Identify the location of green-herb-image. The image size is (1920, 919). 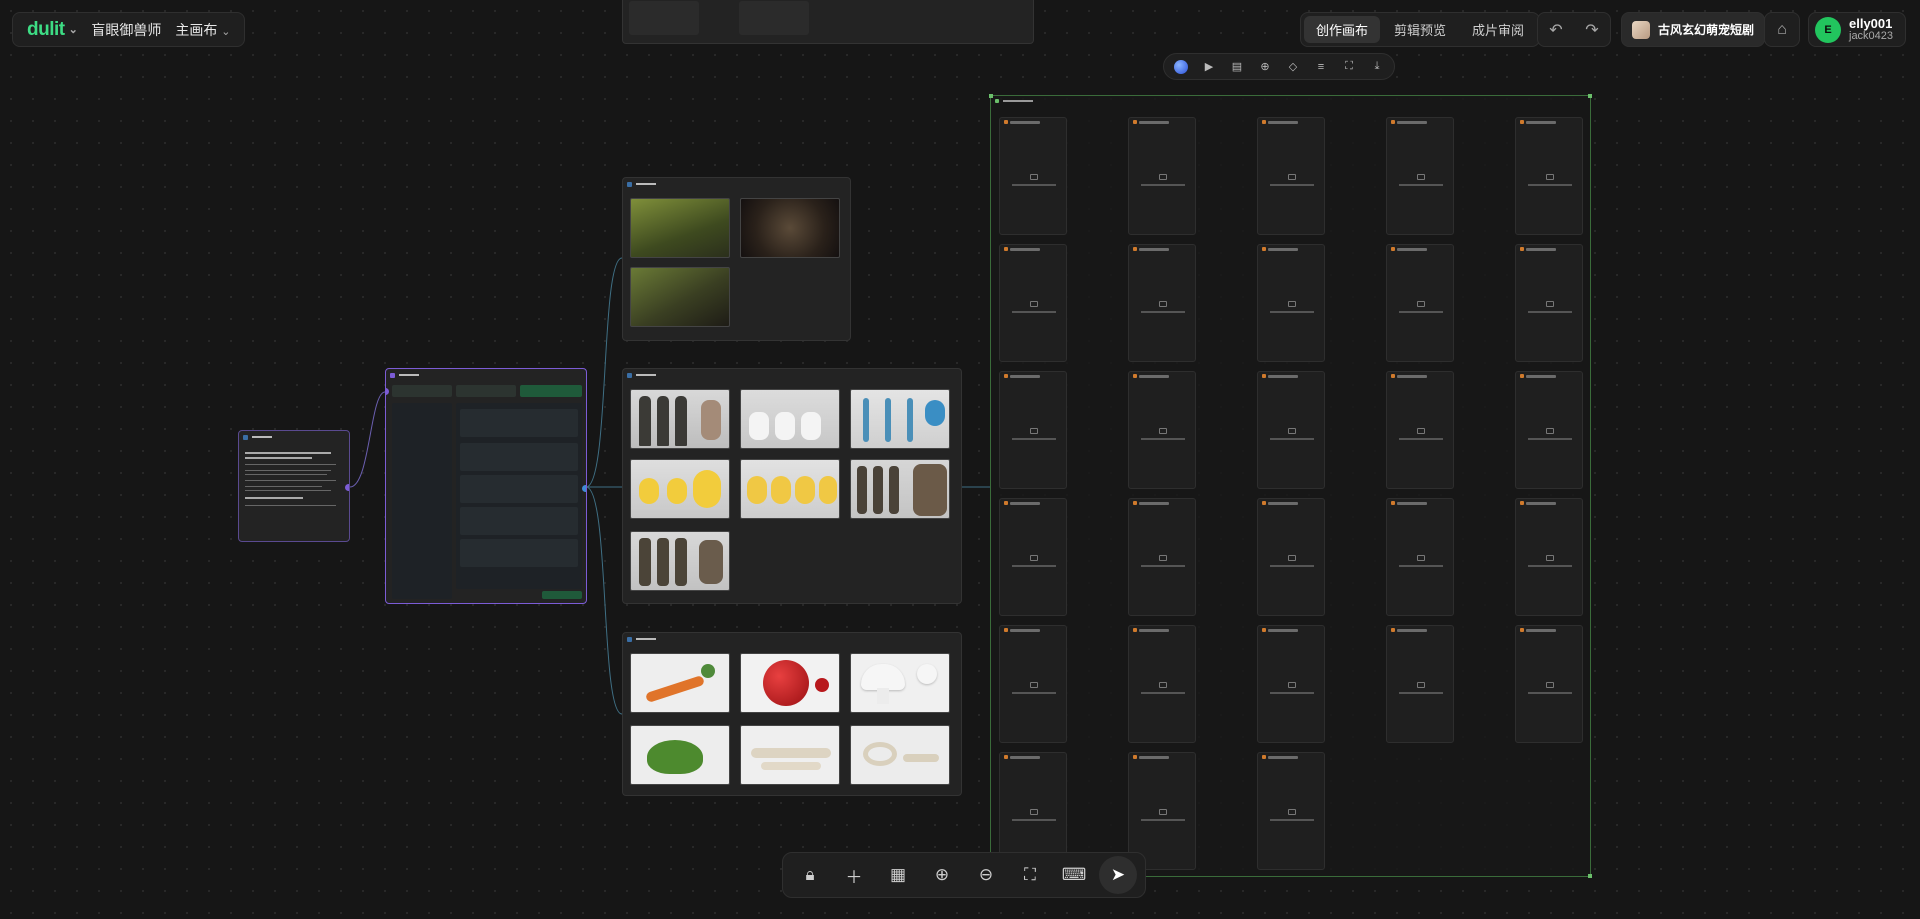
(680, 755).